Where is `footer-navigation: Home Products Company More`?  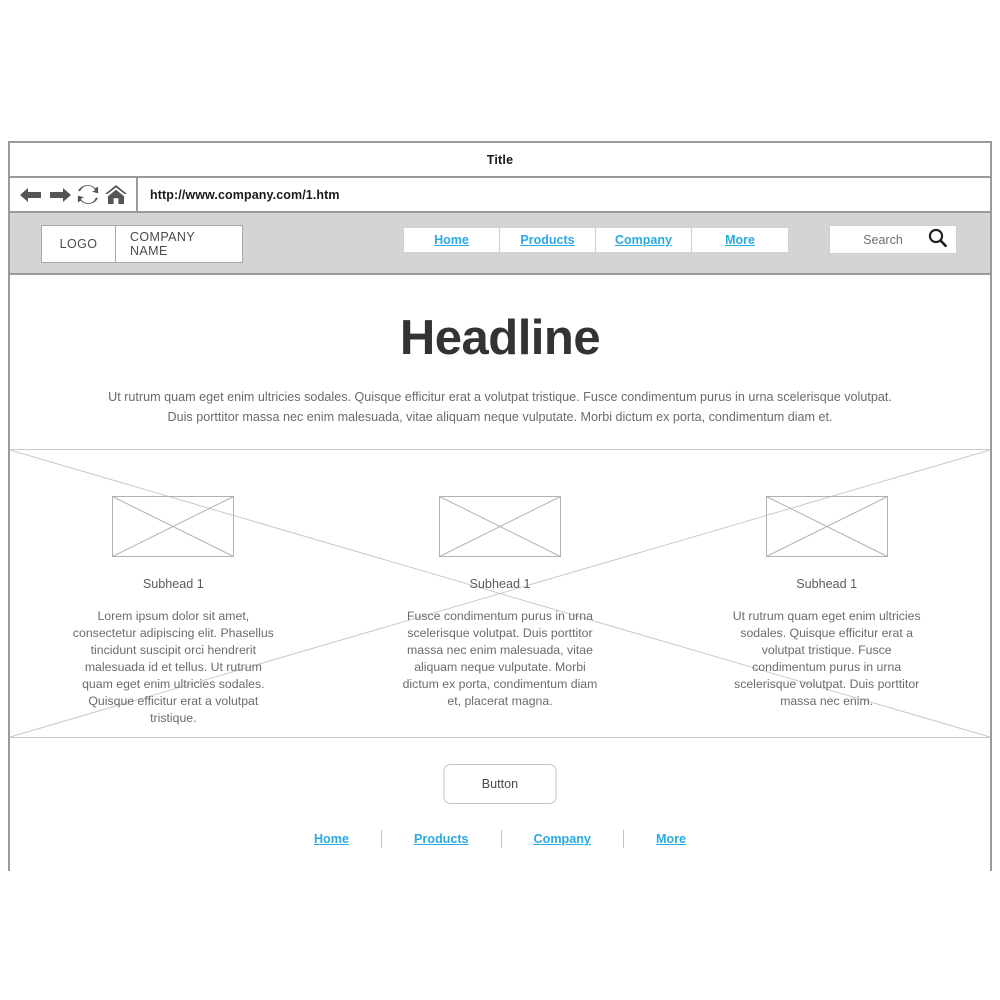 footer-navigation: Home Products Company More is located at coordinates (500, 839).